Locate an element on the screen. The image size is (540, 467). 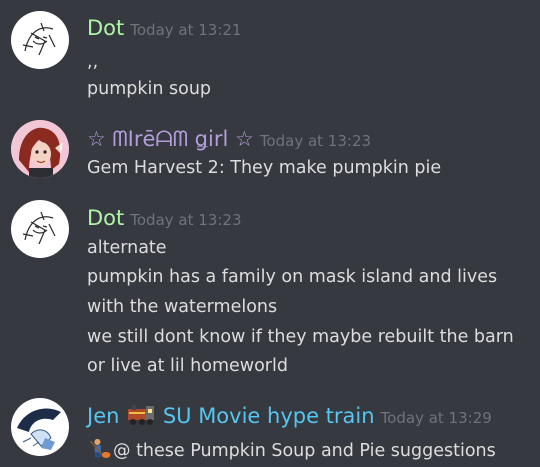
pumpkin-farmer-emoji is located at coordinates (100, 448).